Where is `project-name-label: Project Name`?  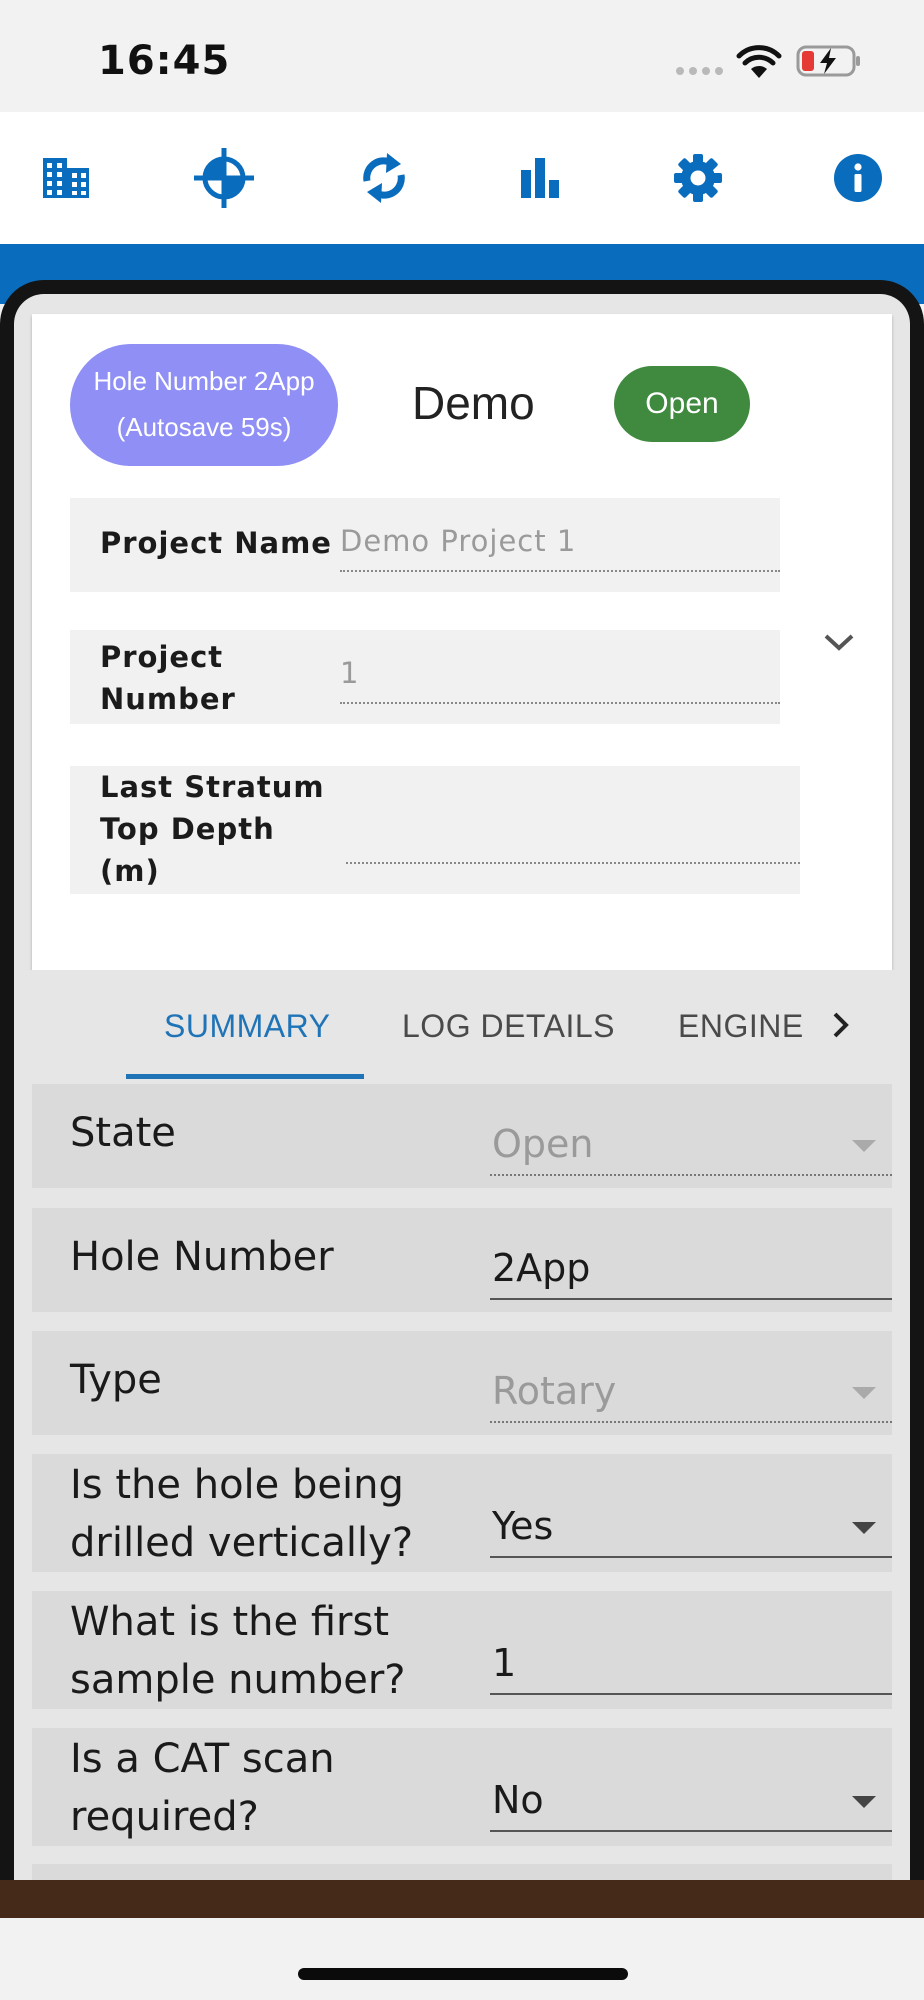
project-name-label: Project Name is located at coordinates (216, 543).